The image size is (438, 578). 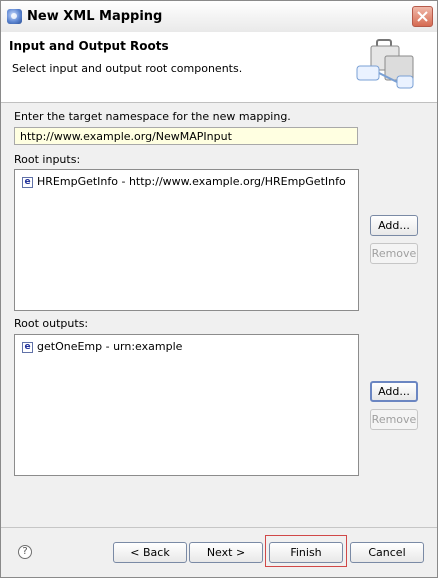 I want to click on remove-input-button: Remove, so click(x=394, y=253).